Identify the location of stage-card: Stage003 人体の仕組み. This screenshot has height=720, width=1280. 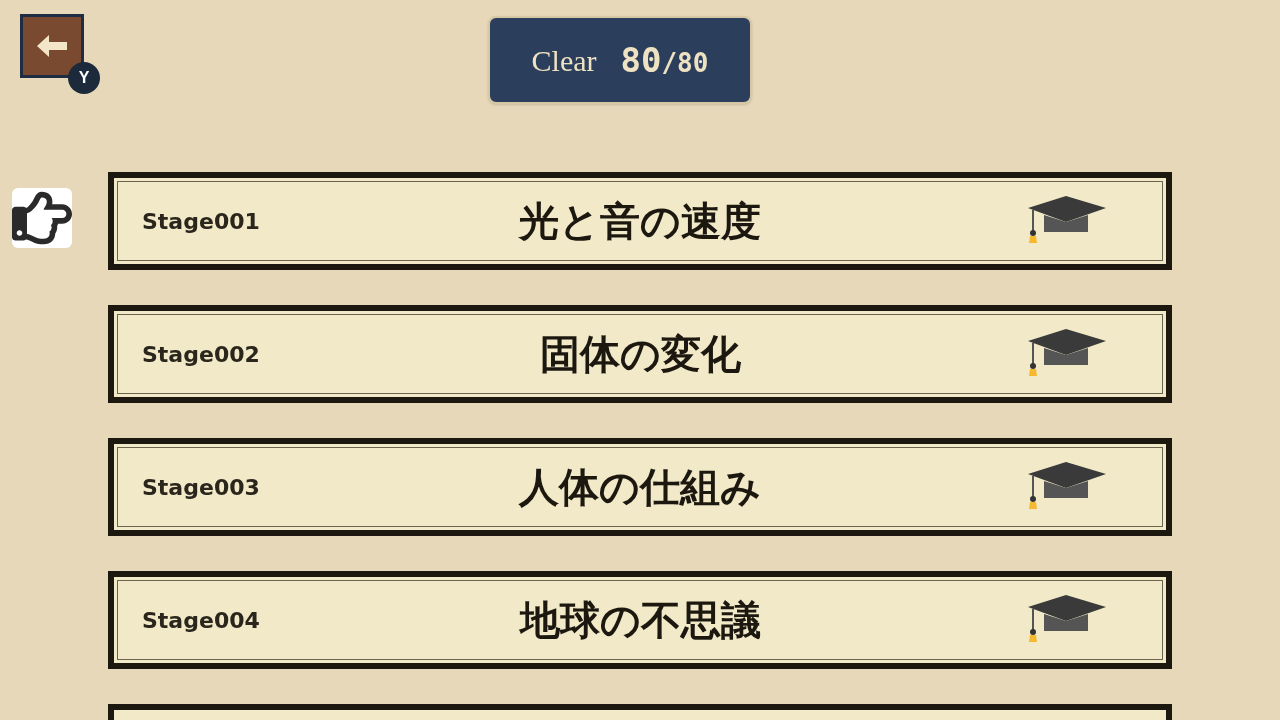
(640, 487).